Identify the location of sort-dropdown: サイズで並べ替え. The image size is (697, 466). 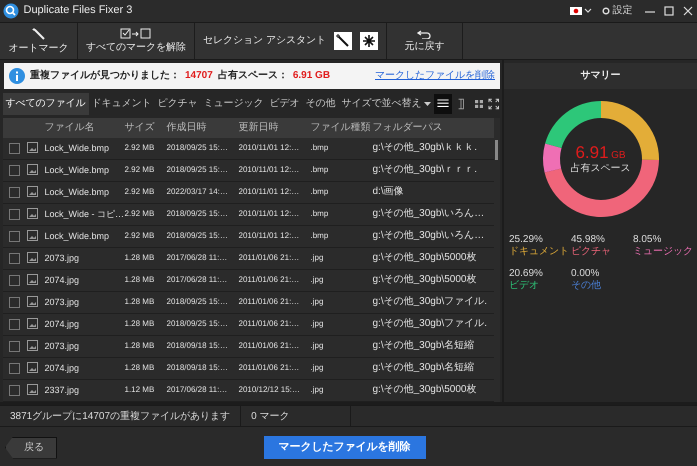
(386, 104).